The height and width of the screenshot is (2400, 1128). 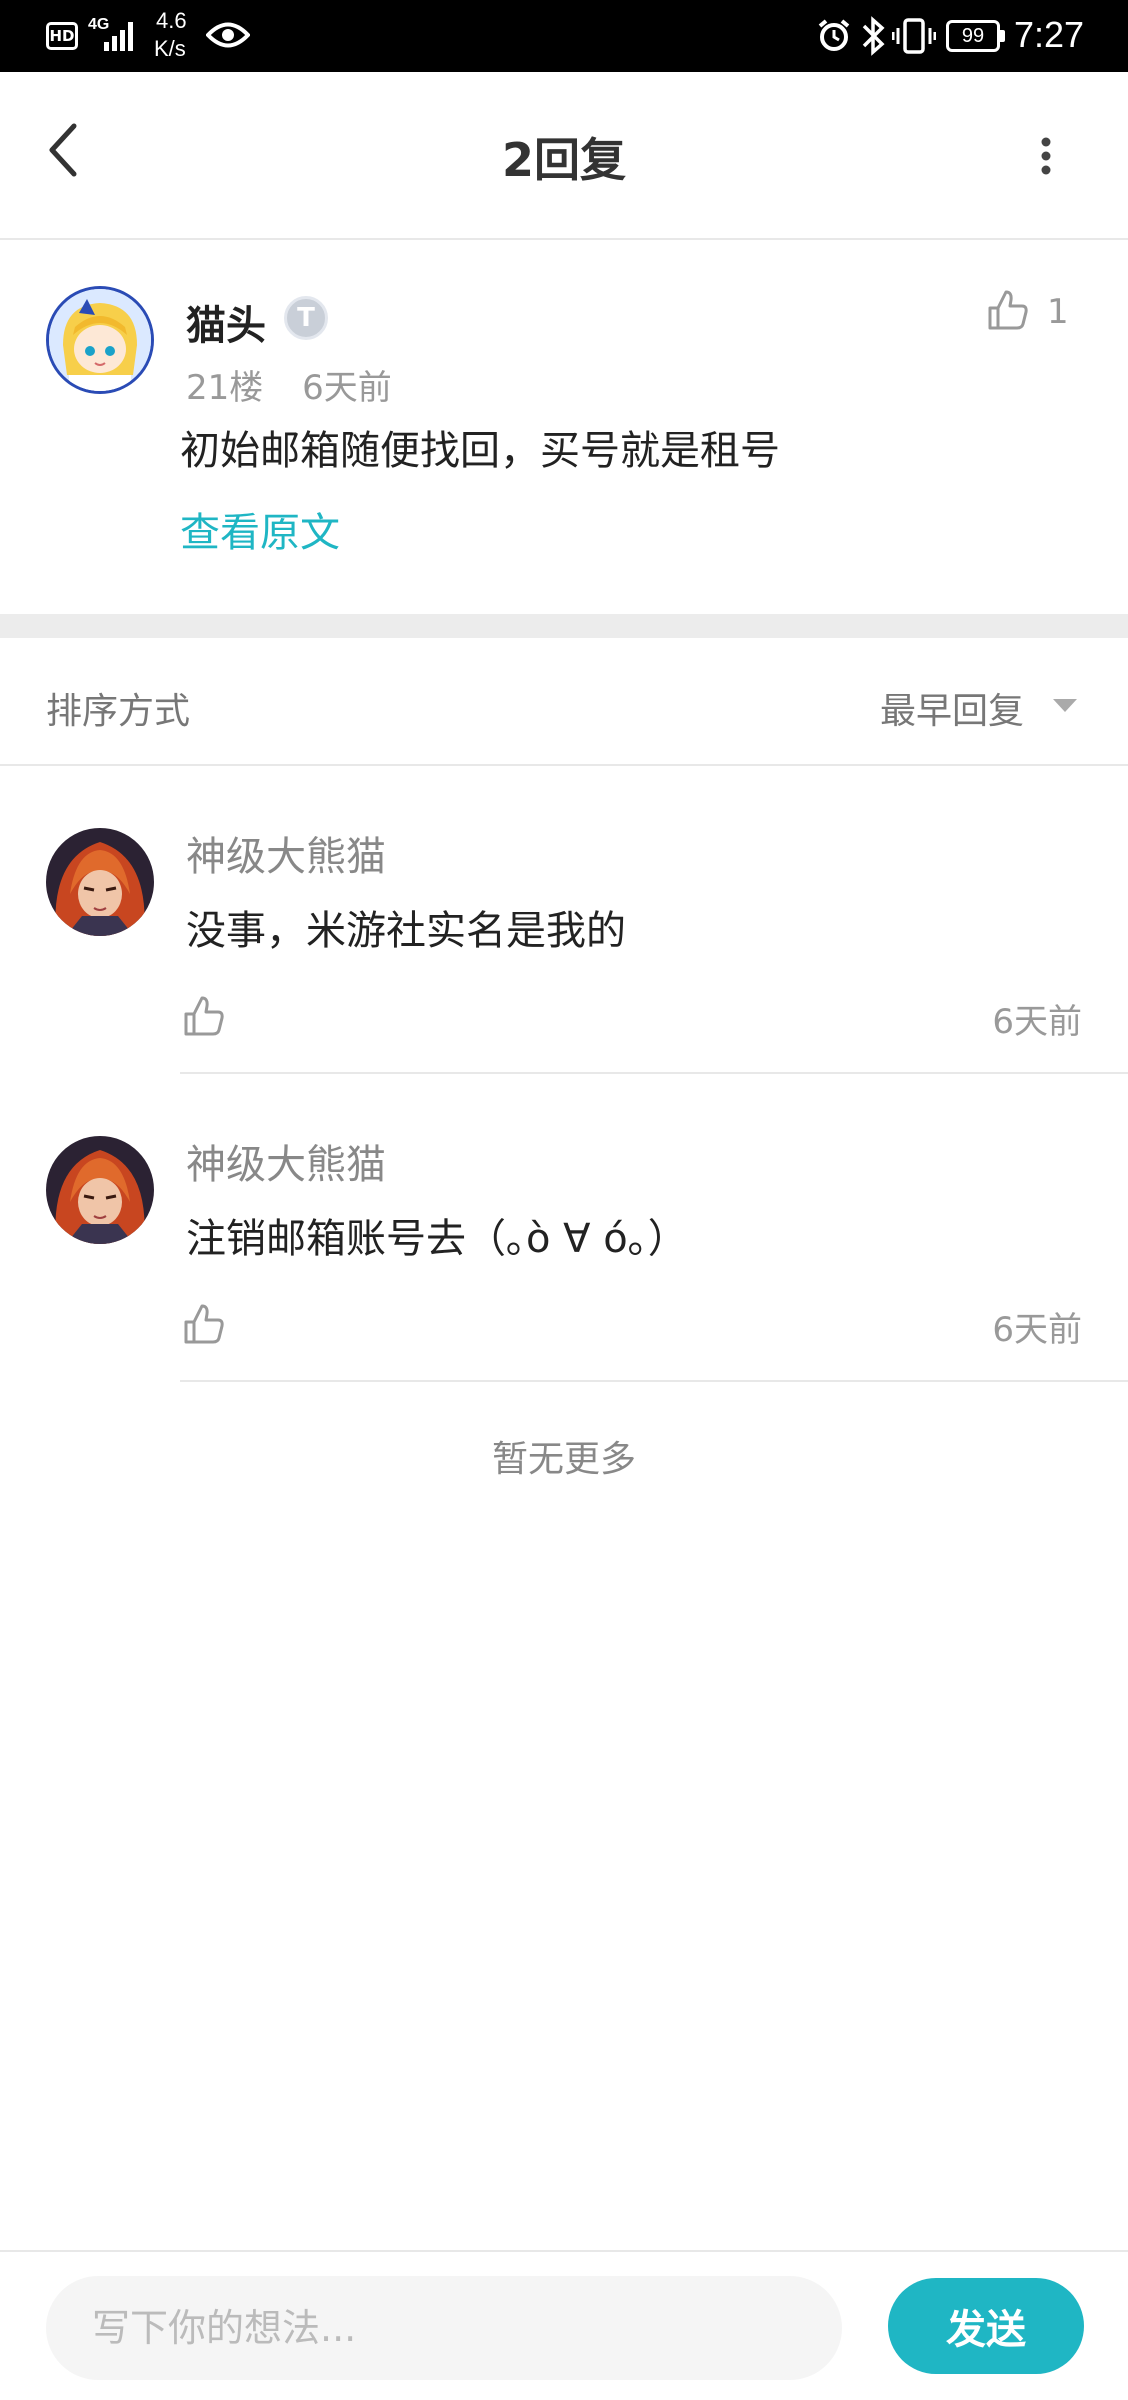 I want to click on reply-item: 神级大熊猫 注销邮箱账号去（｡ò ∀ ó｡） 6天前, so click(x=564, y=1228).